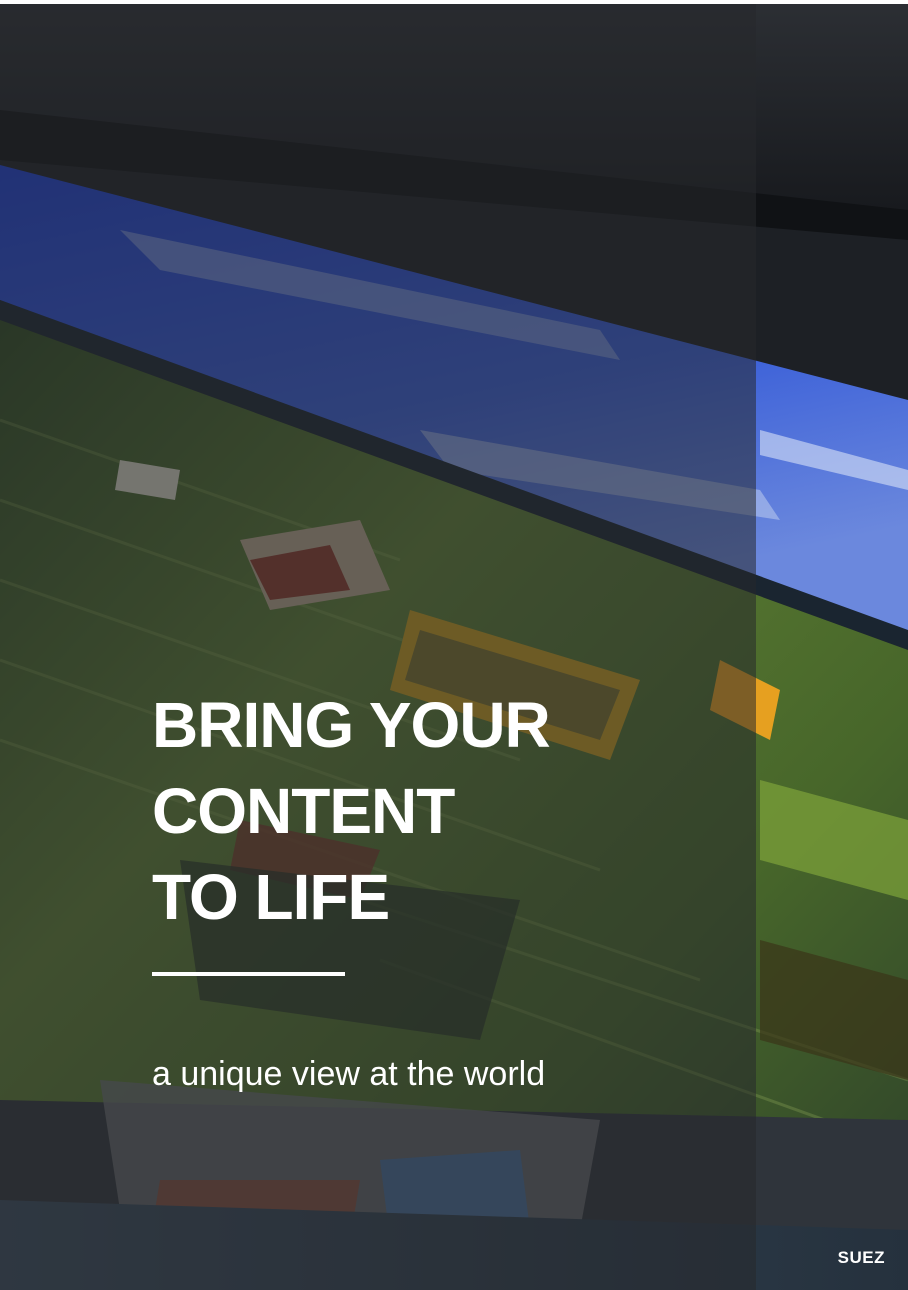 The height and width of the screenshot is (1290, 908). I want to click on headline: BRING YOUR CONTENT TO LIFE, so click(351, 811).